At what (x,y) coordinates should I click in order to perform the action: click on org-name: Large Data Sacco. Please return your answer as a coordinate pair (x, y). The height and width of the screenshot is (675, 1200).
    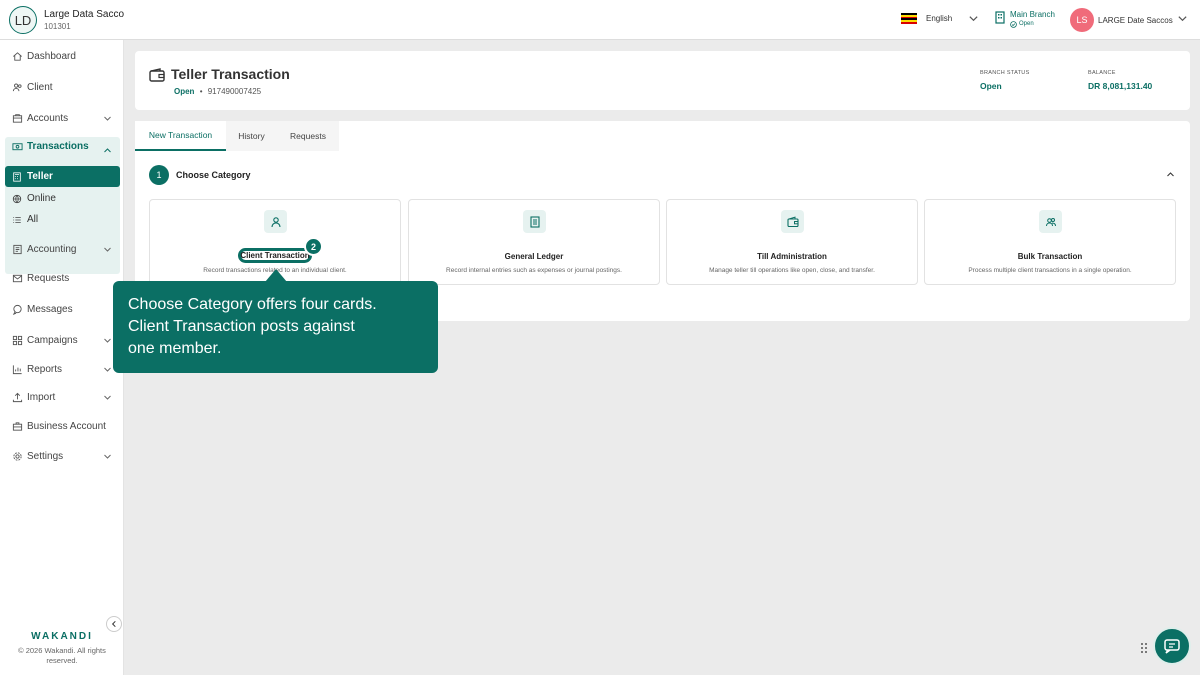
    Looking at the image, I should click on (84, 14).